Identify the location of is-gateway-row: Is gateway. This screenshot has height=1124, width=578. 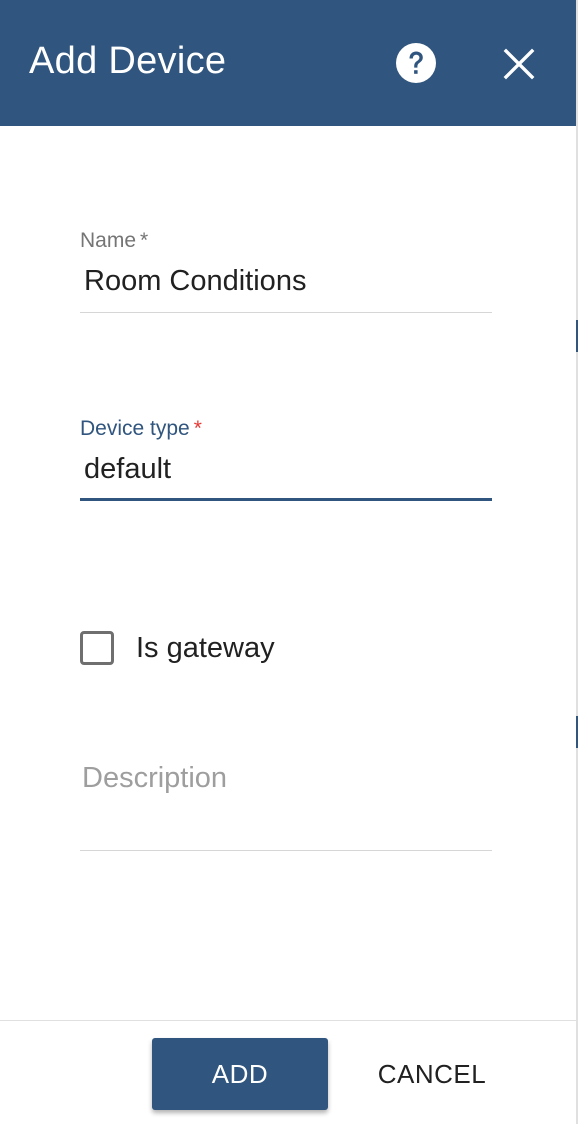
(177, 648).